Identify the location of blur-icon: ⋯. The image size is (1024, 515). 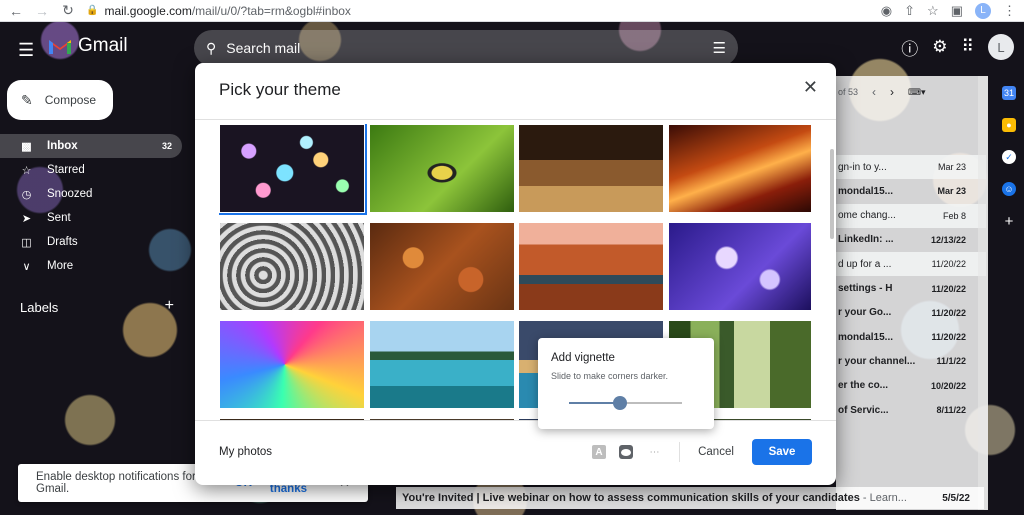
(654, 452).